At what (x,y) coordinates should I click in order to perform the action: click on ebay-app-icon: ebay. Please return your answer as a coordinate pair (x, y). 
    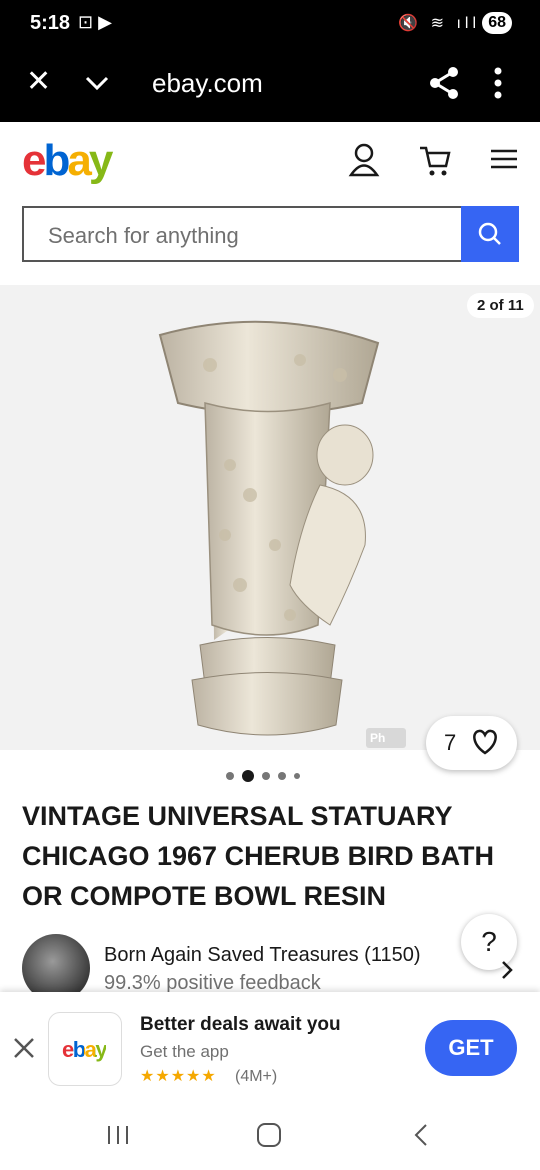
    Looking at the image, I should click on (85, 1049).